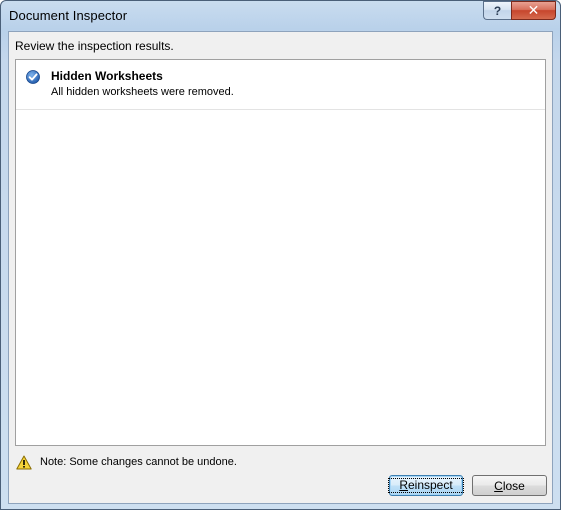 This screenshot has width=561, height=510. I want to click on close-button-label: Close, so click(509, 485).